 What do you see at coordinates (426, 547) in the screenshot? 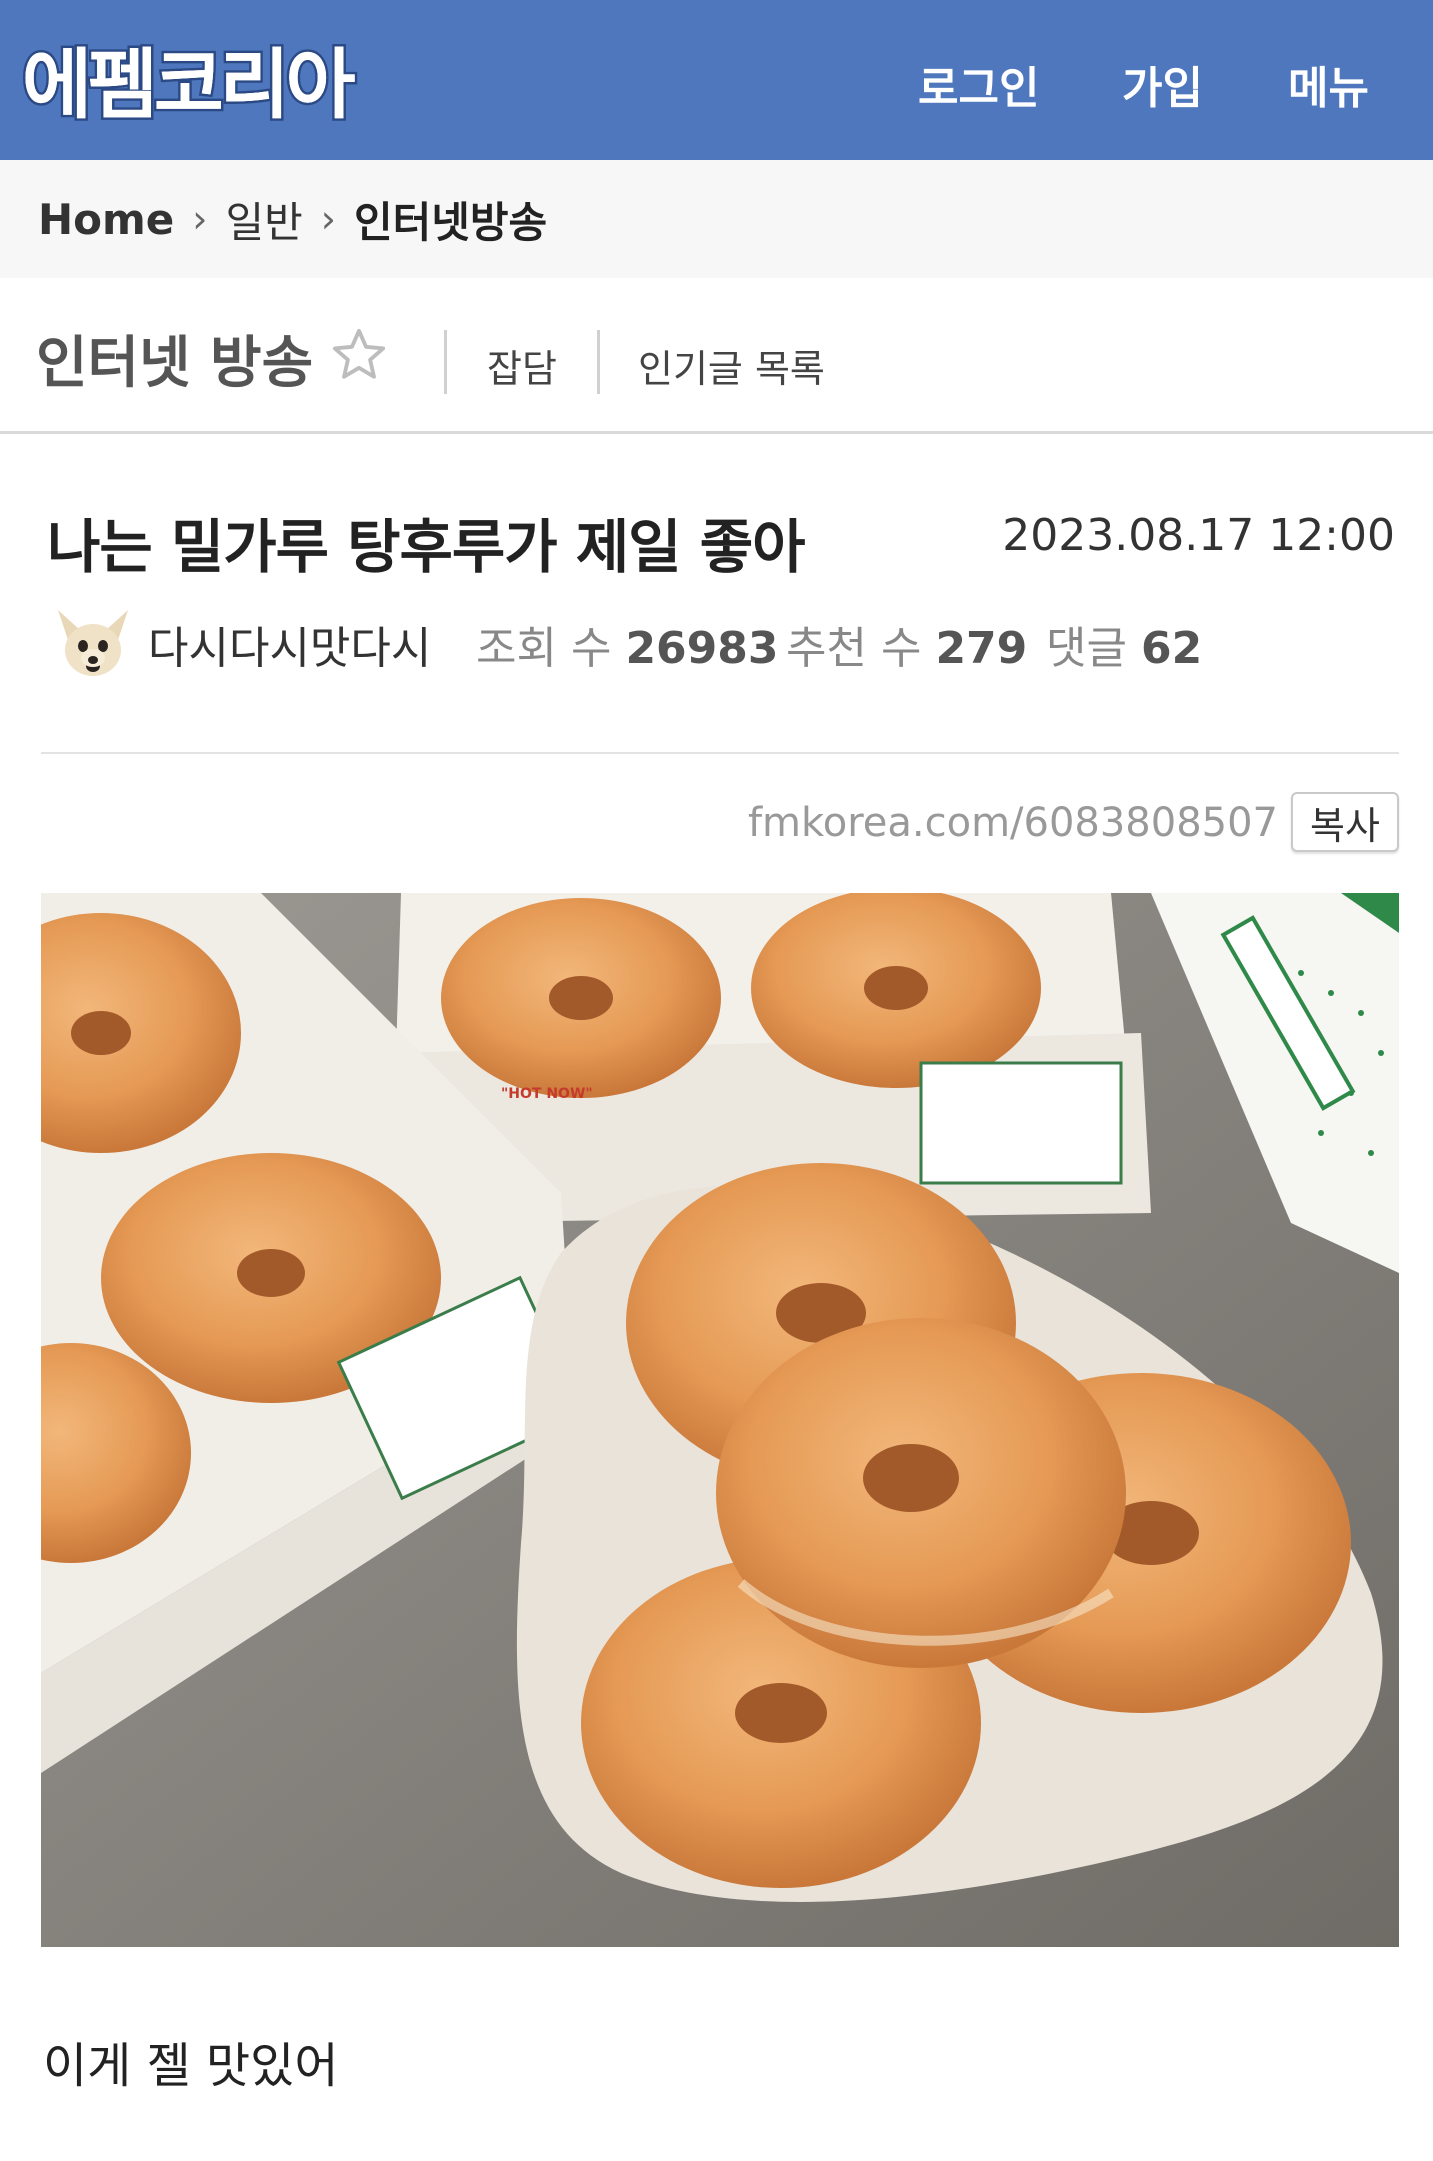
I see `post-title: 나는 밀가루 탕후루가 제일 좋아` at bounding box center [426, 547].